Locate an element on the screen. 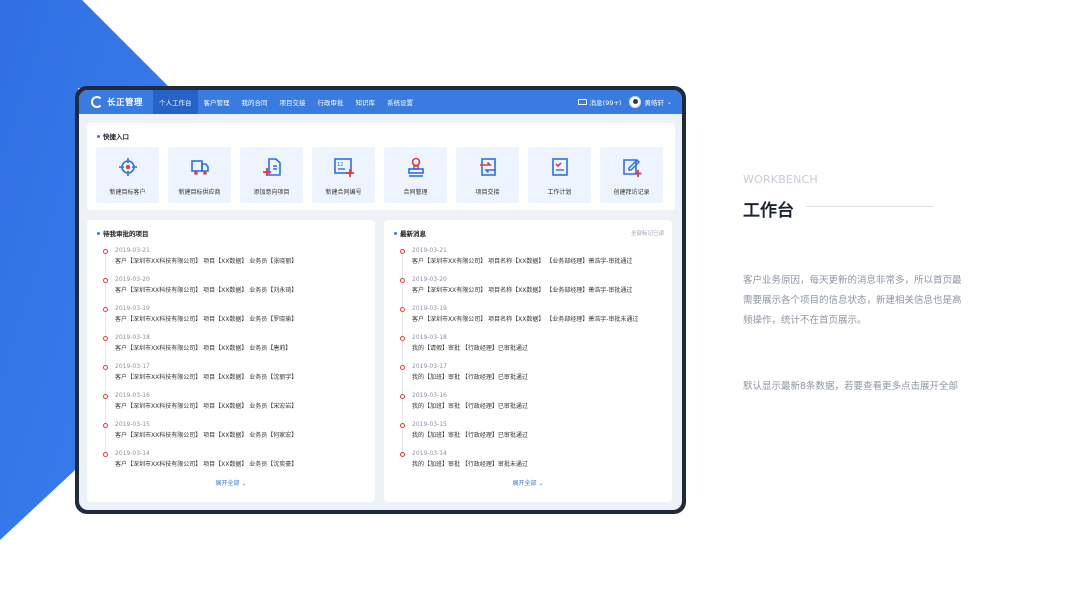 The image size is (1067, 600). list-item: 2019-03-14 我的【加班】审批 【行政经理】审批未通过 is located at coordinates (532, 464).